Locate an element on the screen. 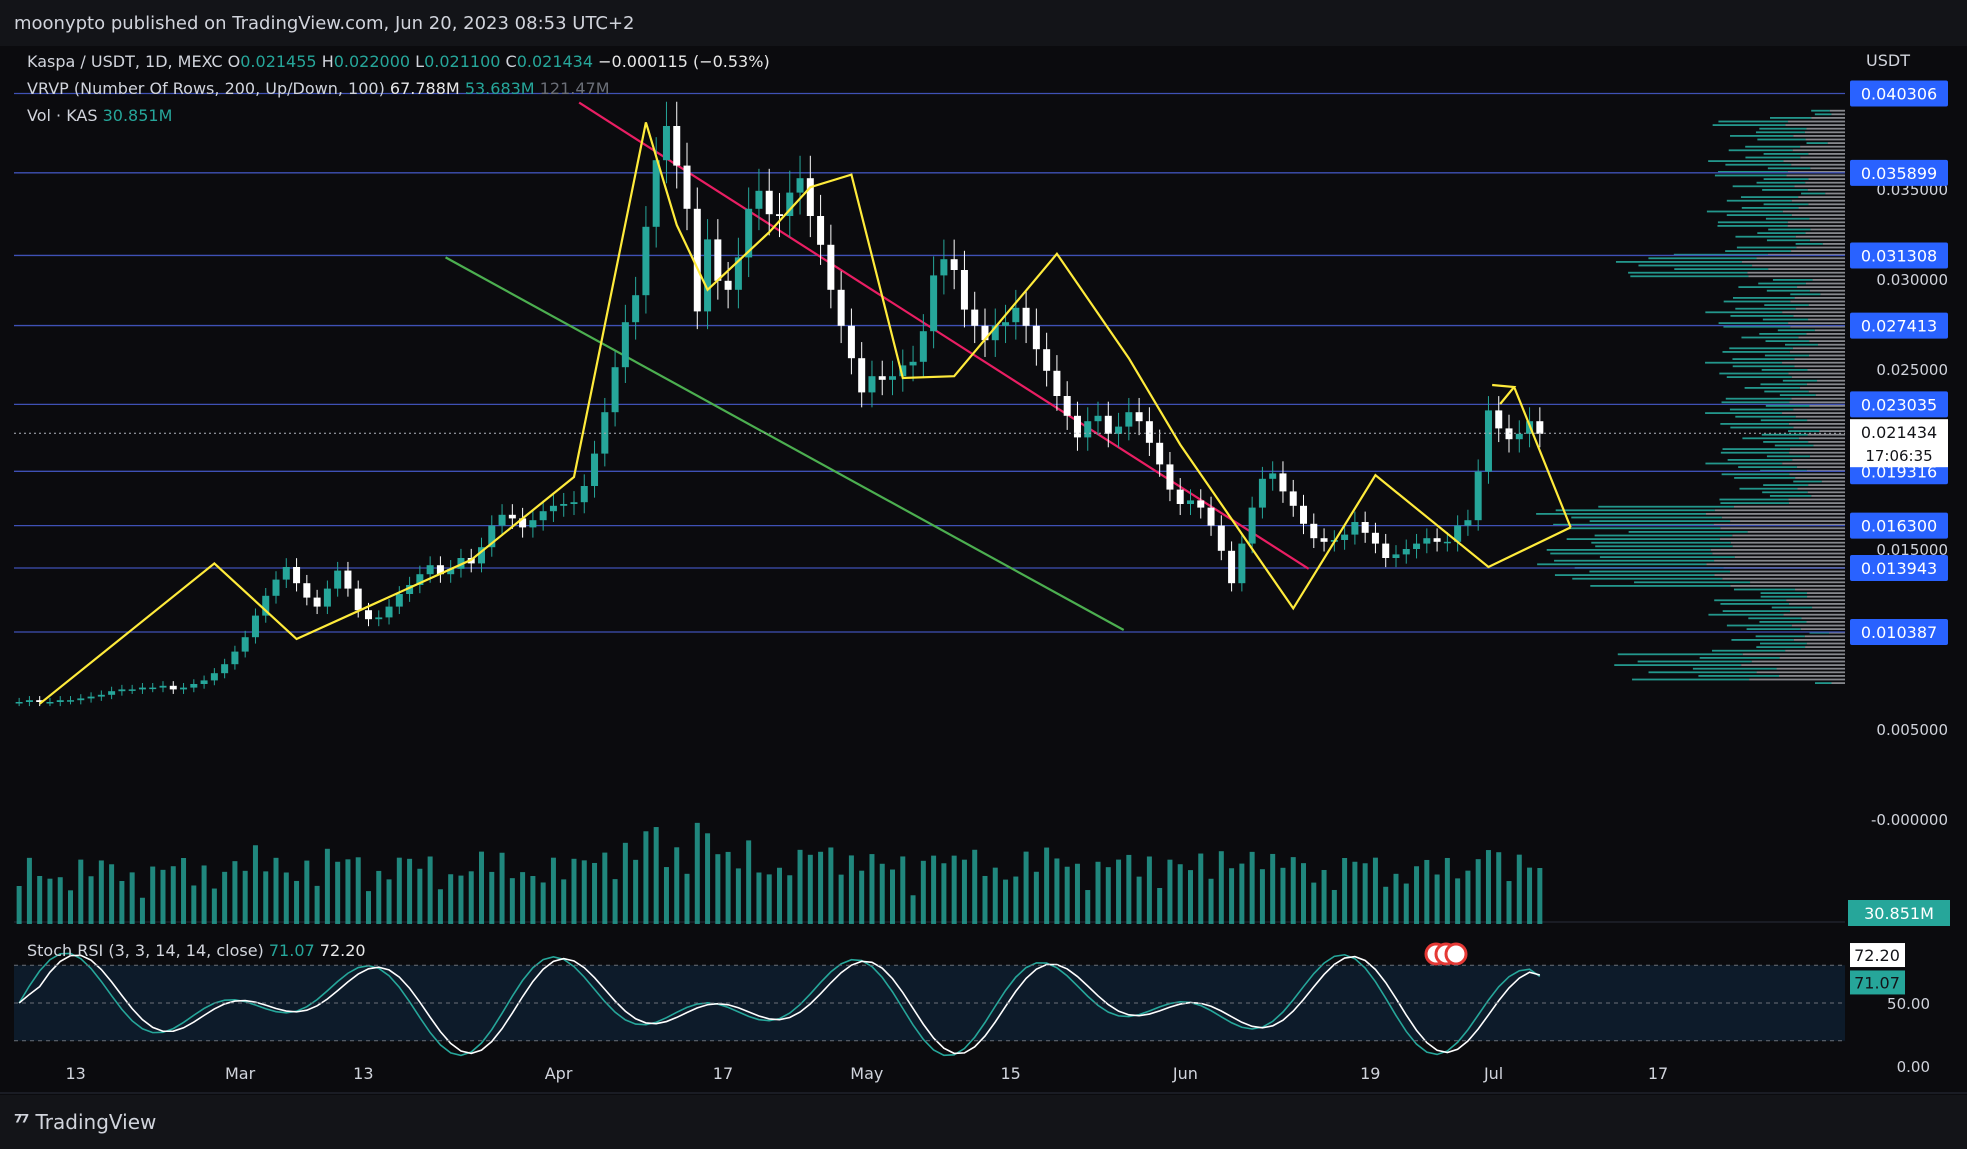 The width and height of the screenshot is (1967, 1149). vrvp-label: VRVP (Number Of Rows, 200, Up/Down, 100) is located at coordinates (206, 88).